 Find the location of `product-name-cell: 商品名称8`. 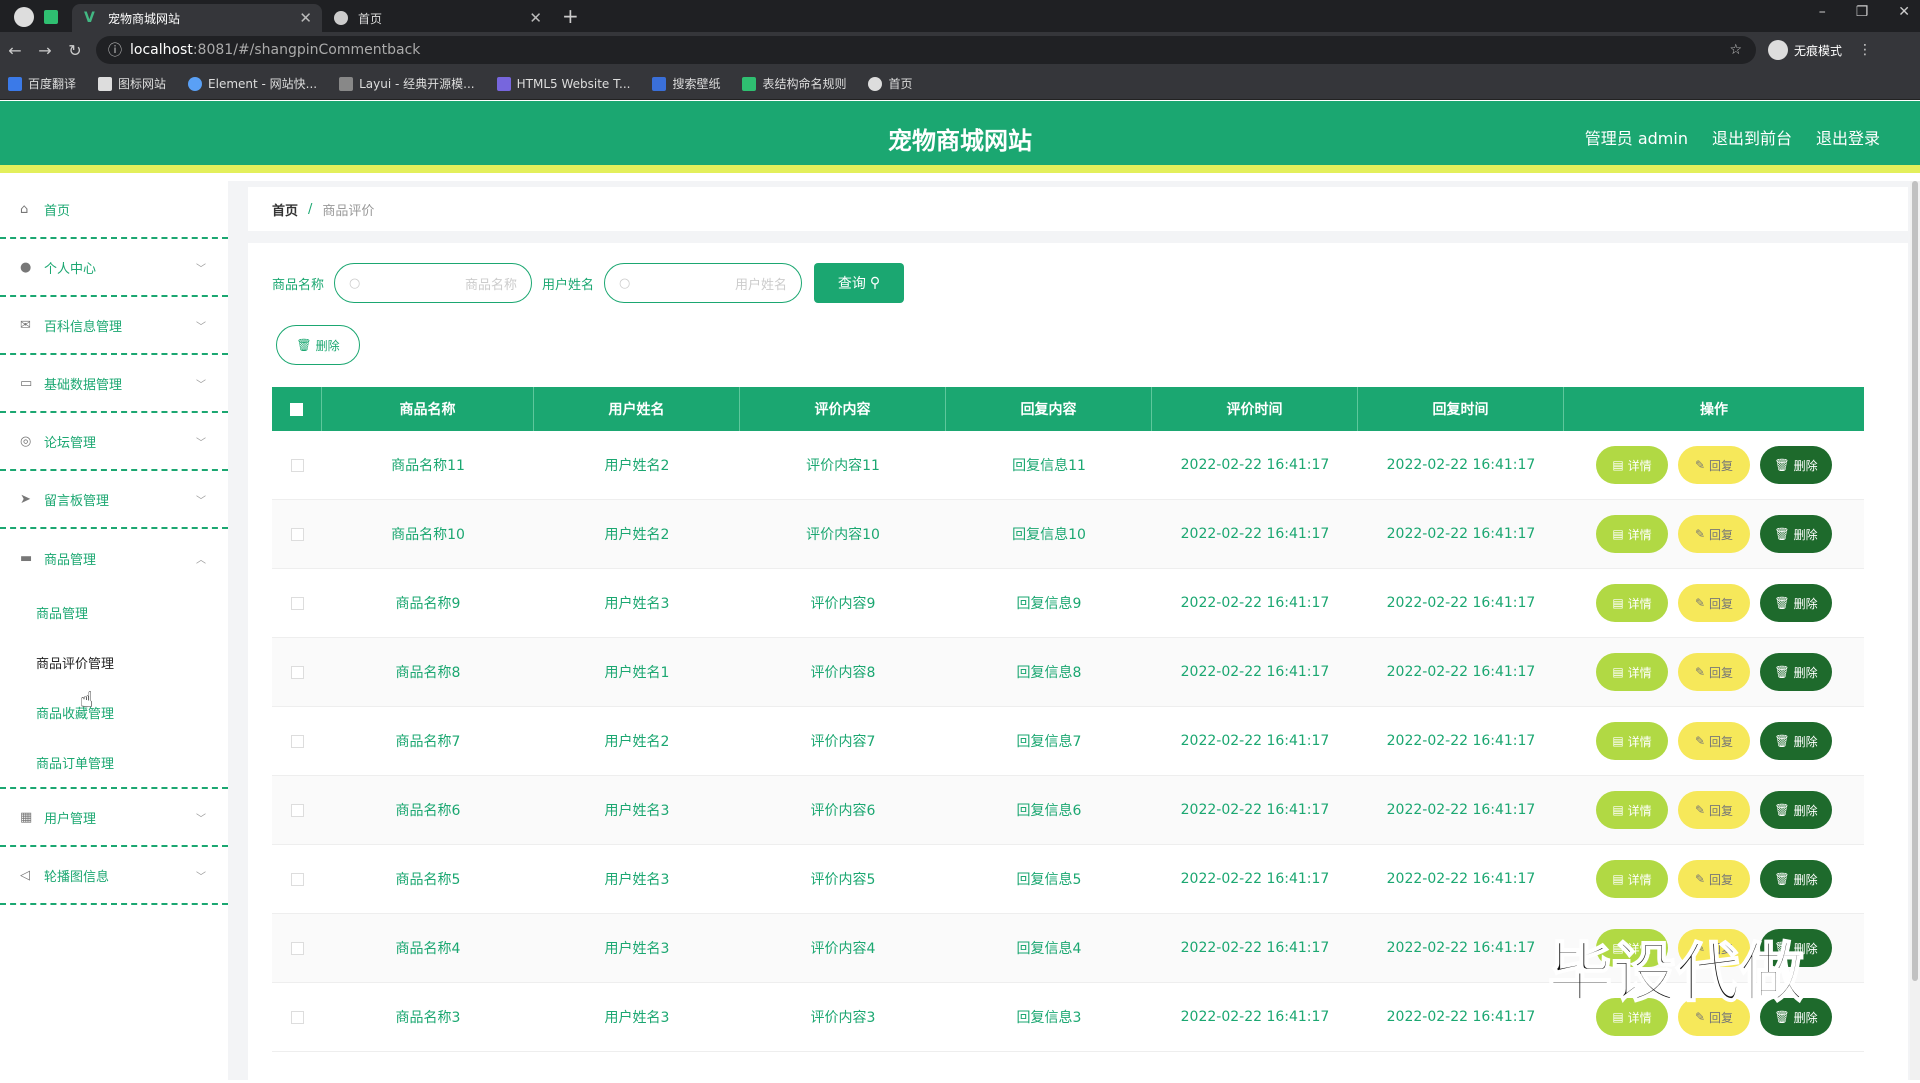

product-name-cell: 商品名称8 is located at coordinates (428, 673).